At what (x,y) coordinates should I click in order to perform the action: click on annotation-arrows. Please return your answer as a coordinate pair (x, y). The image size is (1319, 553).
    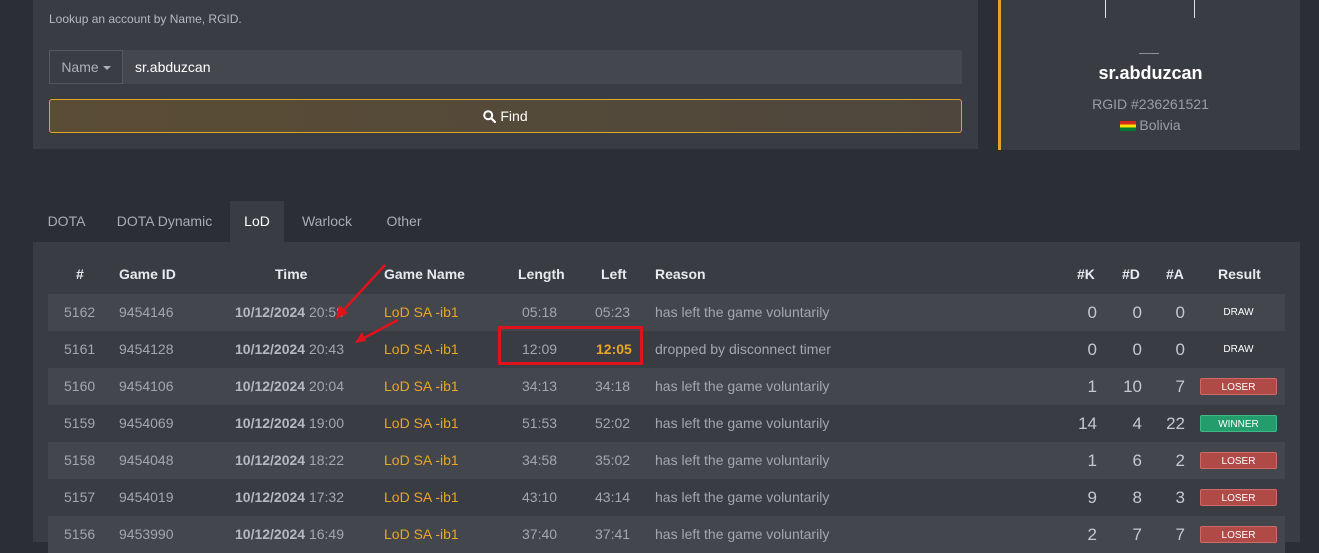
    Looking at the image, I should click on (367, 303).